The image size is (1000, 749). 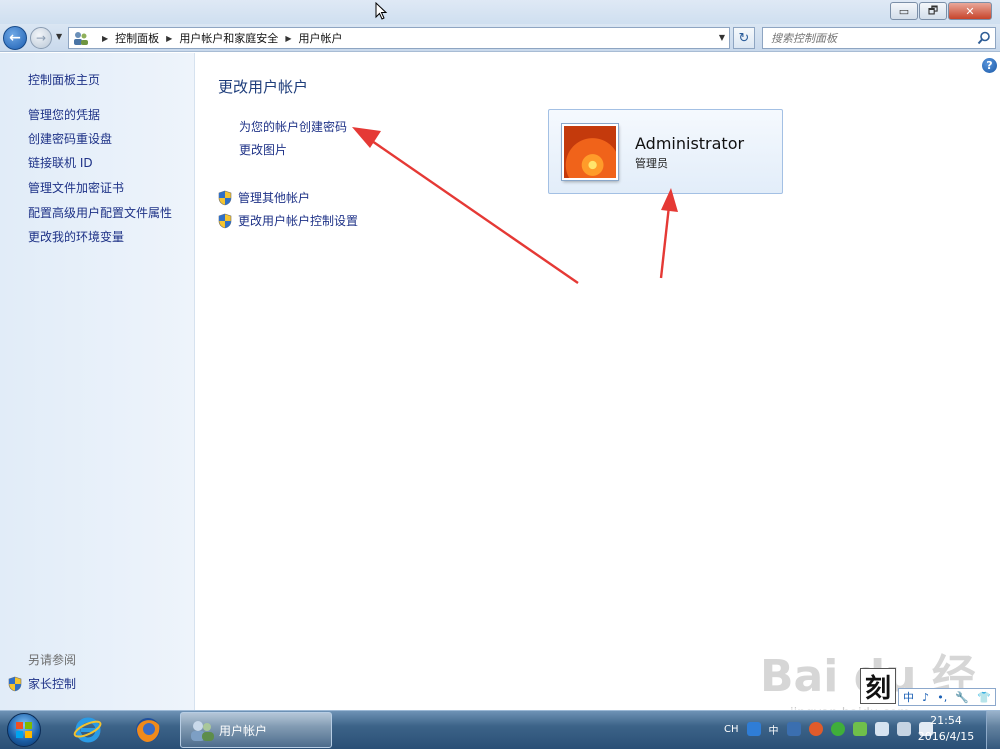 I want to click on change-environment-variables-link: 更改我的环境变量, so click(x=76, y=236).